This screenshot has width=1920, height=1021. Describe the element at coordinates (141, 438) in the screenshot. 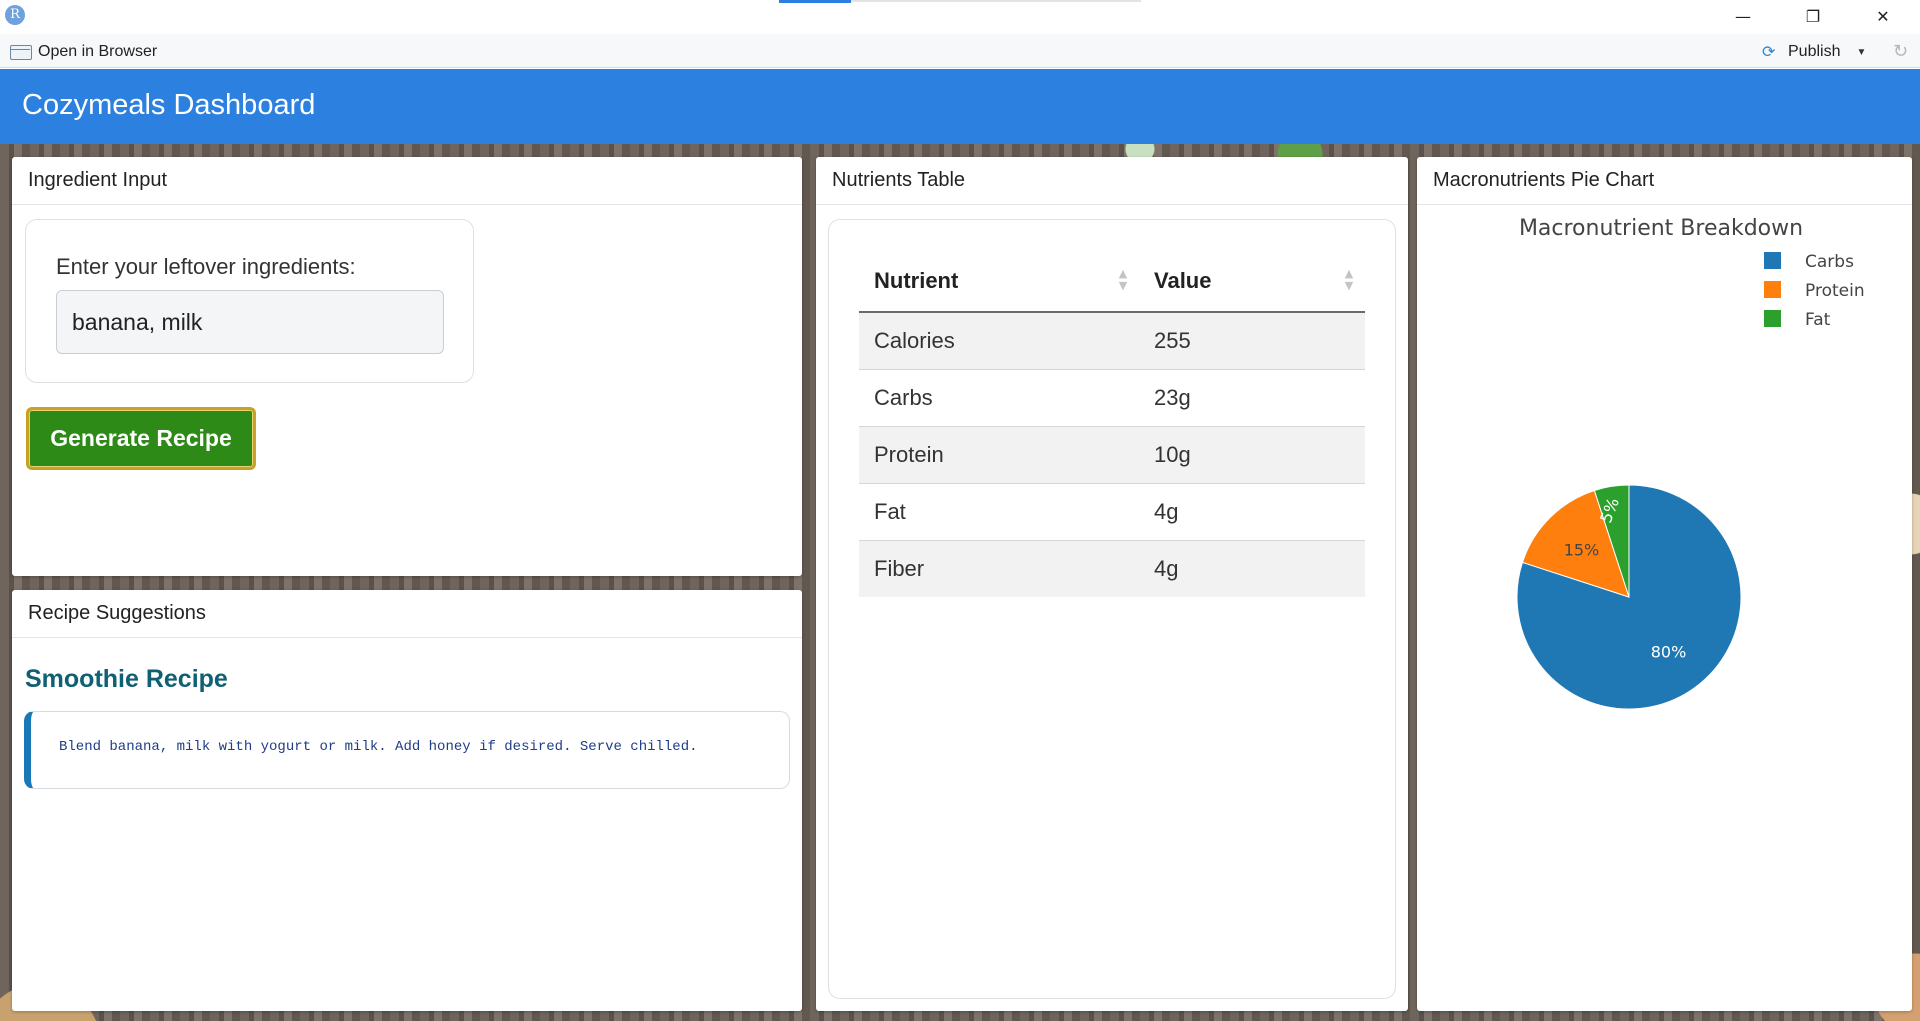

I see `generate-recipe-button: Generate Recipe` at that location.